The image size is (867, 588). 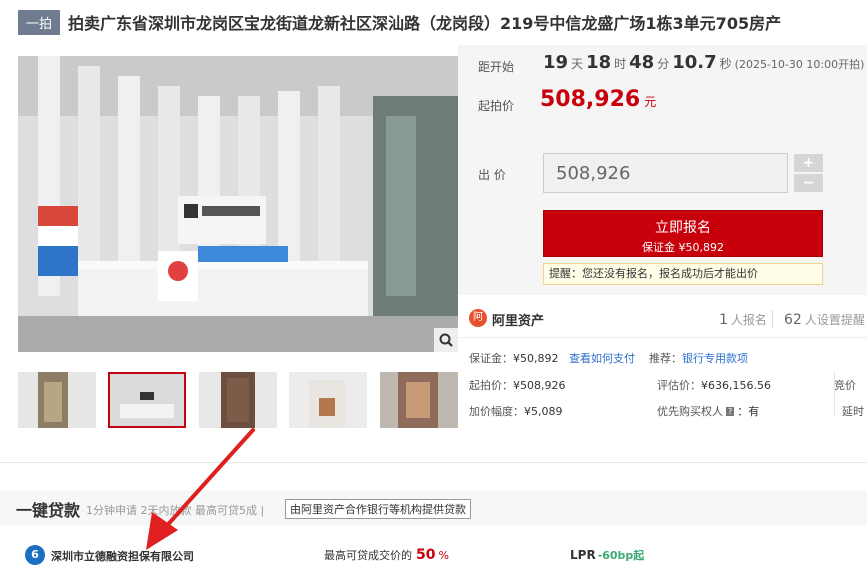 I want to click on loan-ratio-value: 50, so click(x=426, y=555).